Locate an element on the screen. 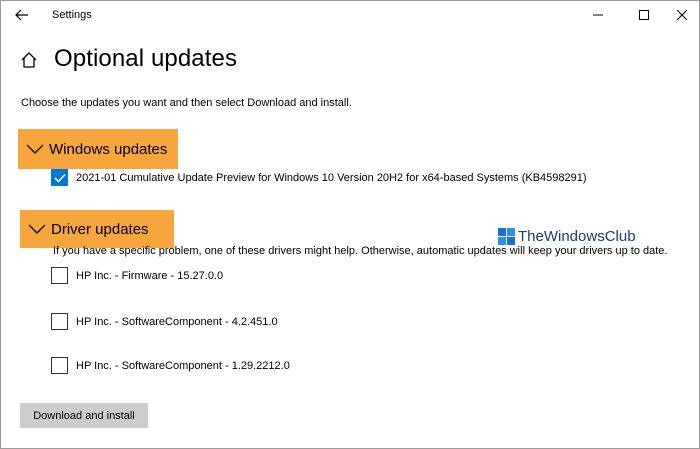 The image size is (700, 449). close-icon is located at coordinates (682, 15).